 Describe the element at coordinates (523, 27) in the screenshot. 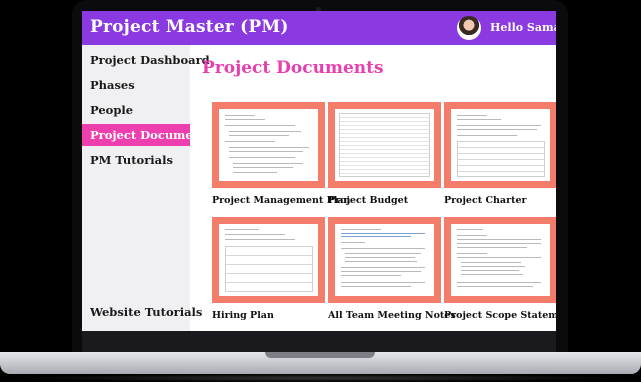

I see `user-greeting: Hello Samantha!` at that location.